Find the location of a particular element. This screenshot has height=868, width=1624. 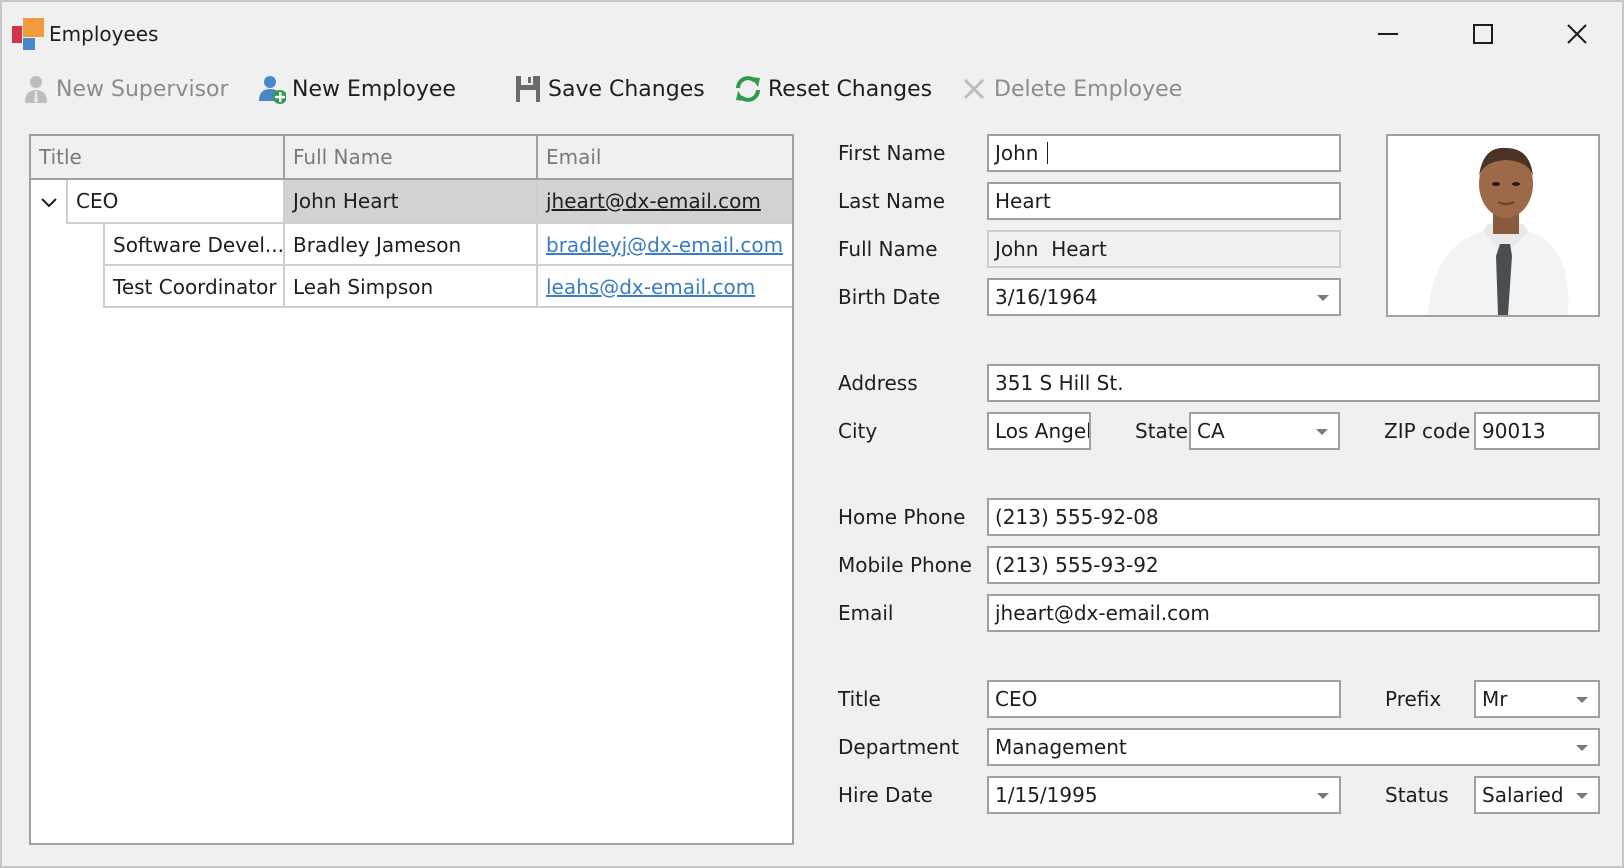

zip-code-label: ZIP code is located at coordinates (1427, 431).